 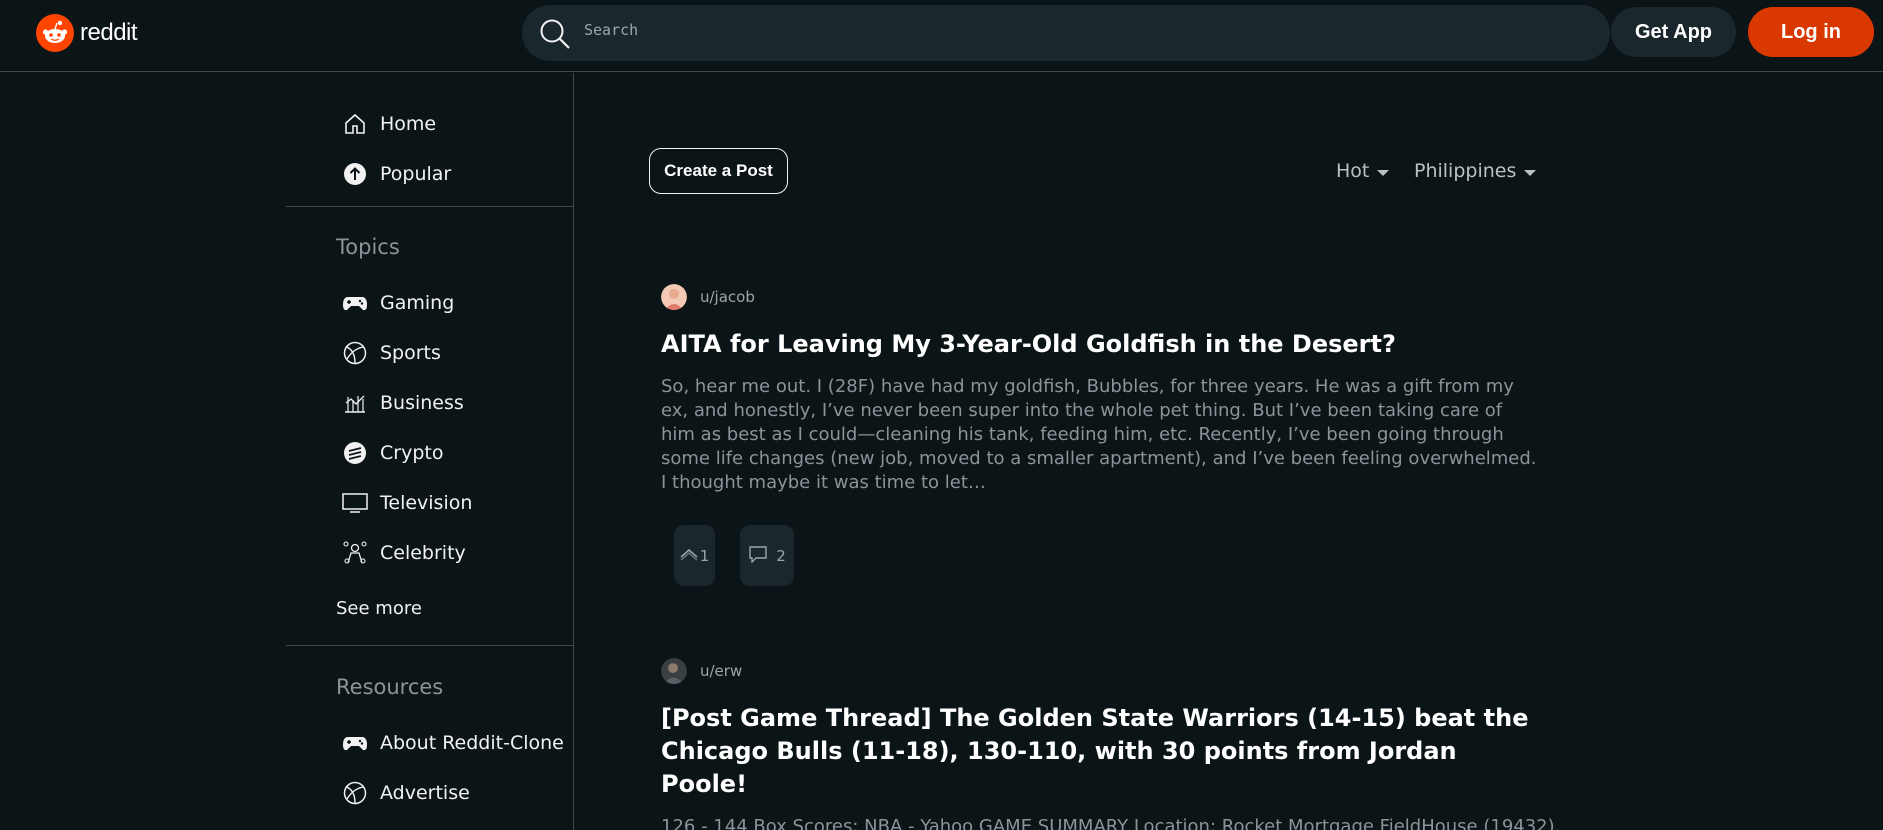 I want to click on region-dropdown: Philippines, so click(x=1475, y=171).